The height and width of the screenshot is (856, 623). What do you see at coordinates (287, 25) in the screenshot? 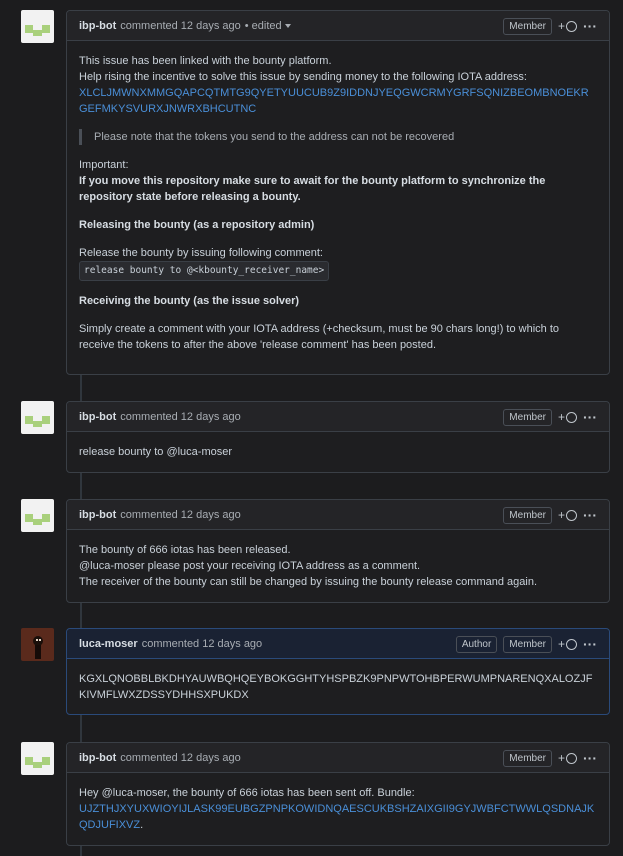
I see `caret-down-icon` at bounding box center [287, 25].